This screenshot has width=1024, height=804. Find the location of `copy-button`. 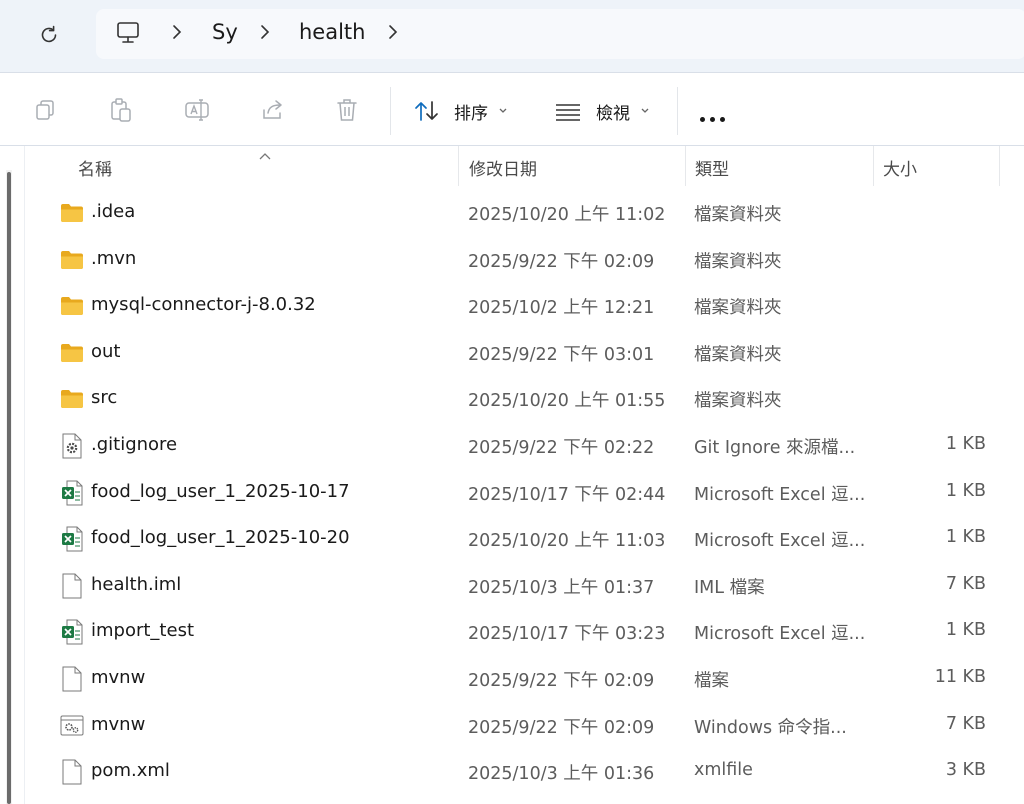

copy-button is located at coordinates (45, 110).